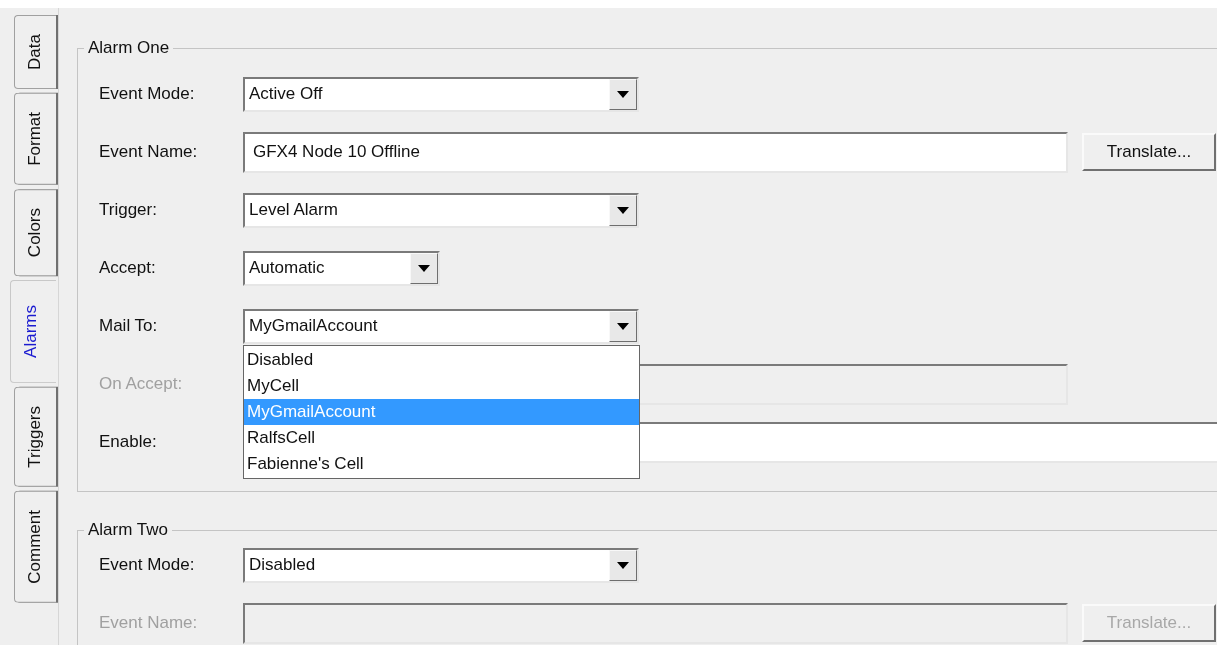 This screenshot has width=1217, height=645. I want to click on tab: Format, so click(35, 138).